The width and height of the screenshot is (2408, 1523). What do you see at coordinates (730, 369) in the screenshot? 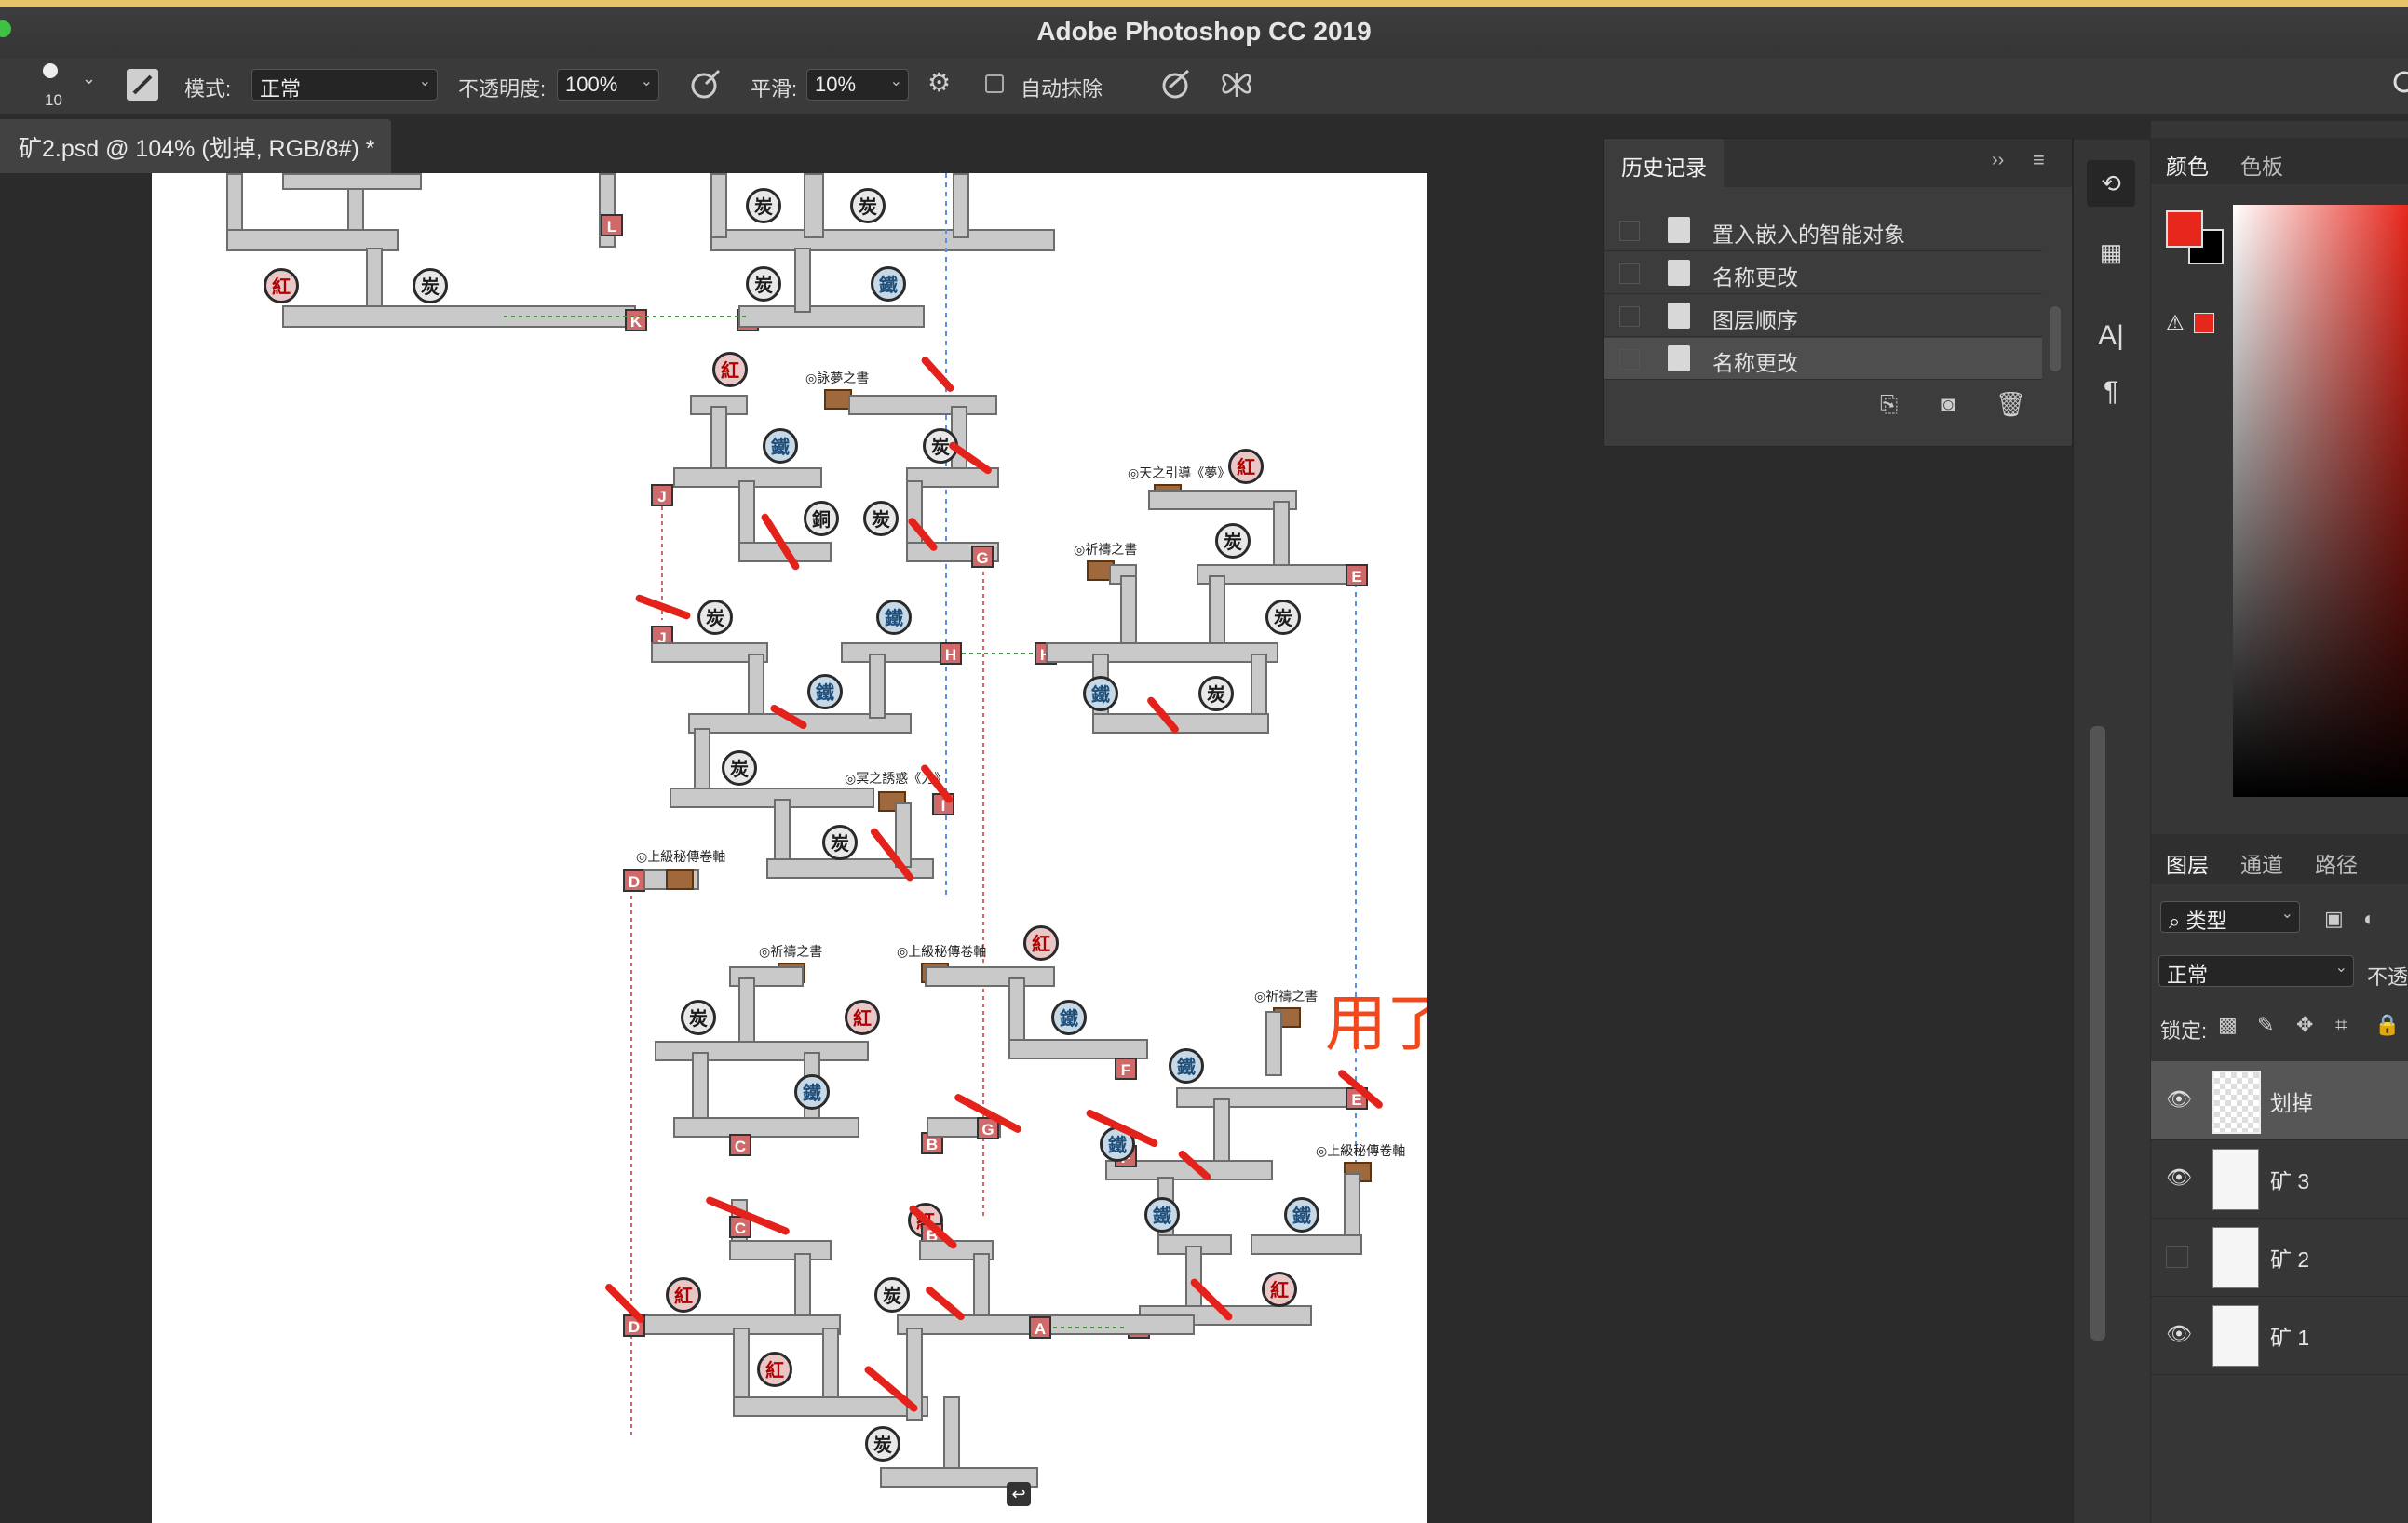
I see `ore-node-red: 紅` at bounding box center [730, 369].